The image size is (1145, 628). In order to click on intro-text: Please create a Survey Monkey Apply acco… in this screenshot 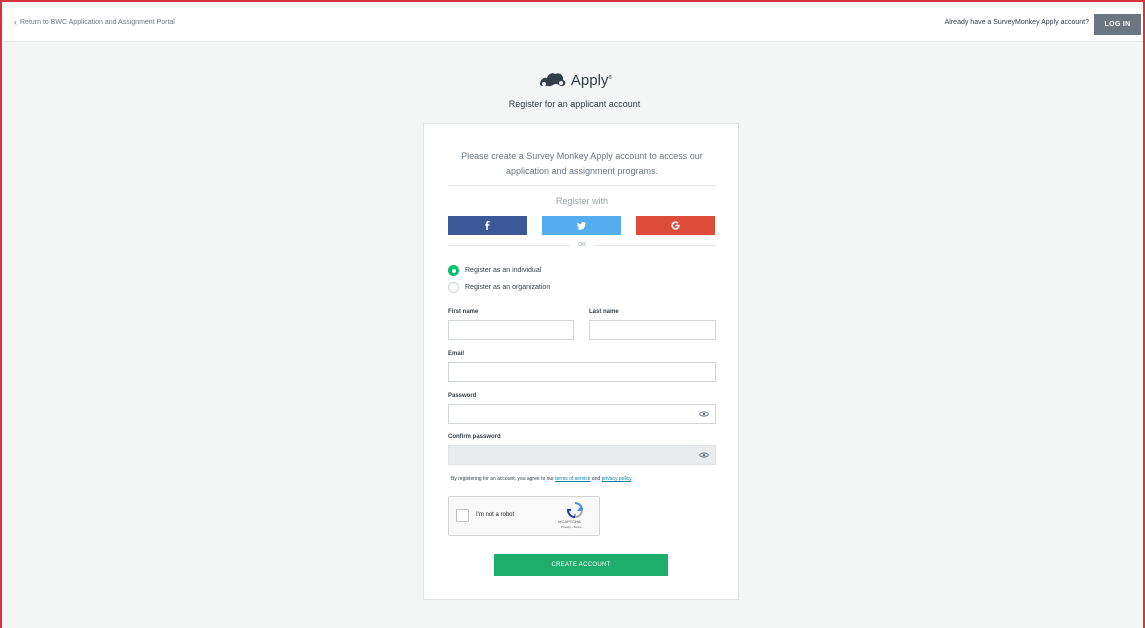, I will do `click(582, 163)`.